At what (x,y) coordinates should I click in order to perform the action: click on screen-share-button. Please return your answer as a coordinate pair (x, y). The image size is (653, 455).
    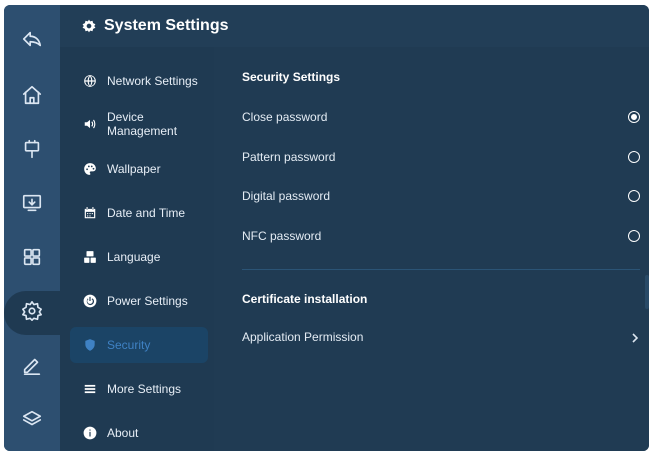
    Looking at the image, I should click on (32, 205).